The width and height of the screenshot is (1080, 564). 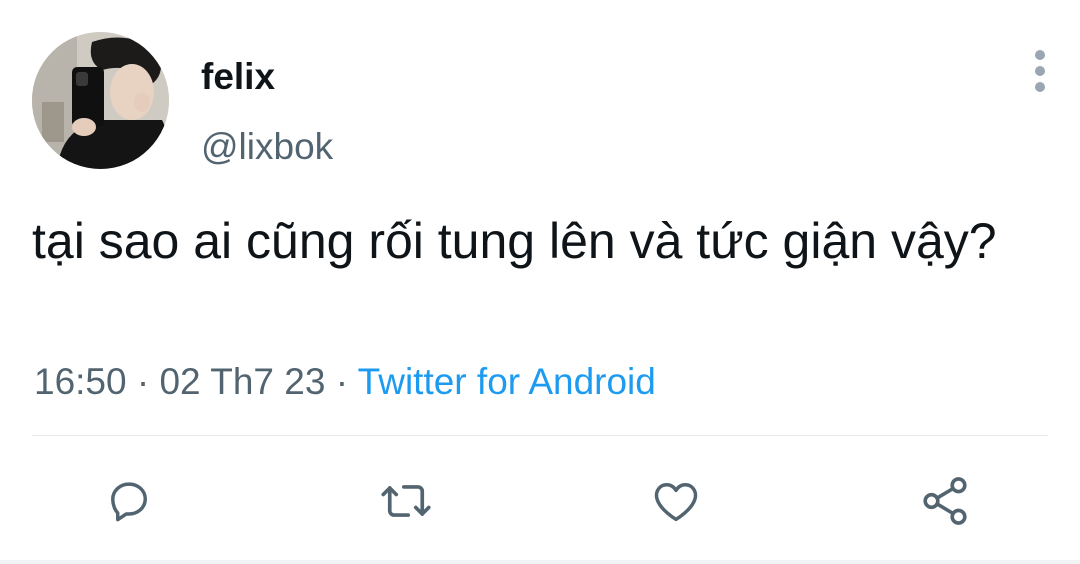 What do you see at coordinates (540, 435) in the screenshot?
I see `divider` at bounding box center [540, 435].